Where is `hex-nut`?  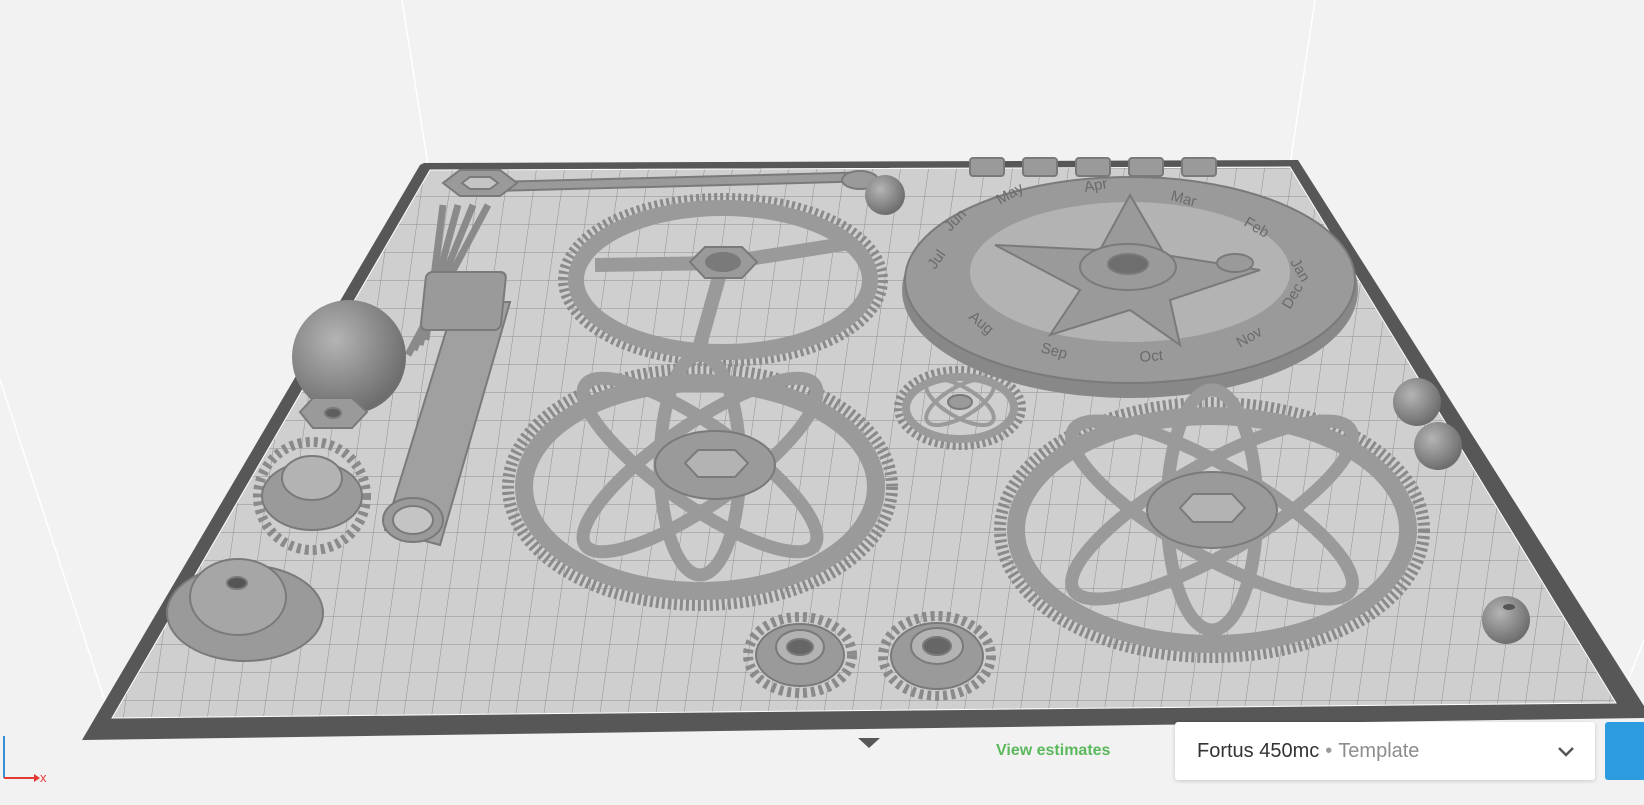
hex-nut is located at coordinates (333, 413).